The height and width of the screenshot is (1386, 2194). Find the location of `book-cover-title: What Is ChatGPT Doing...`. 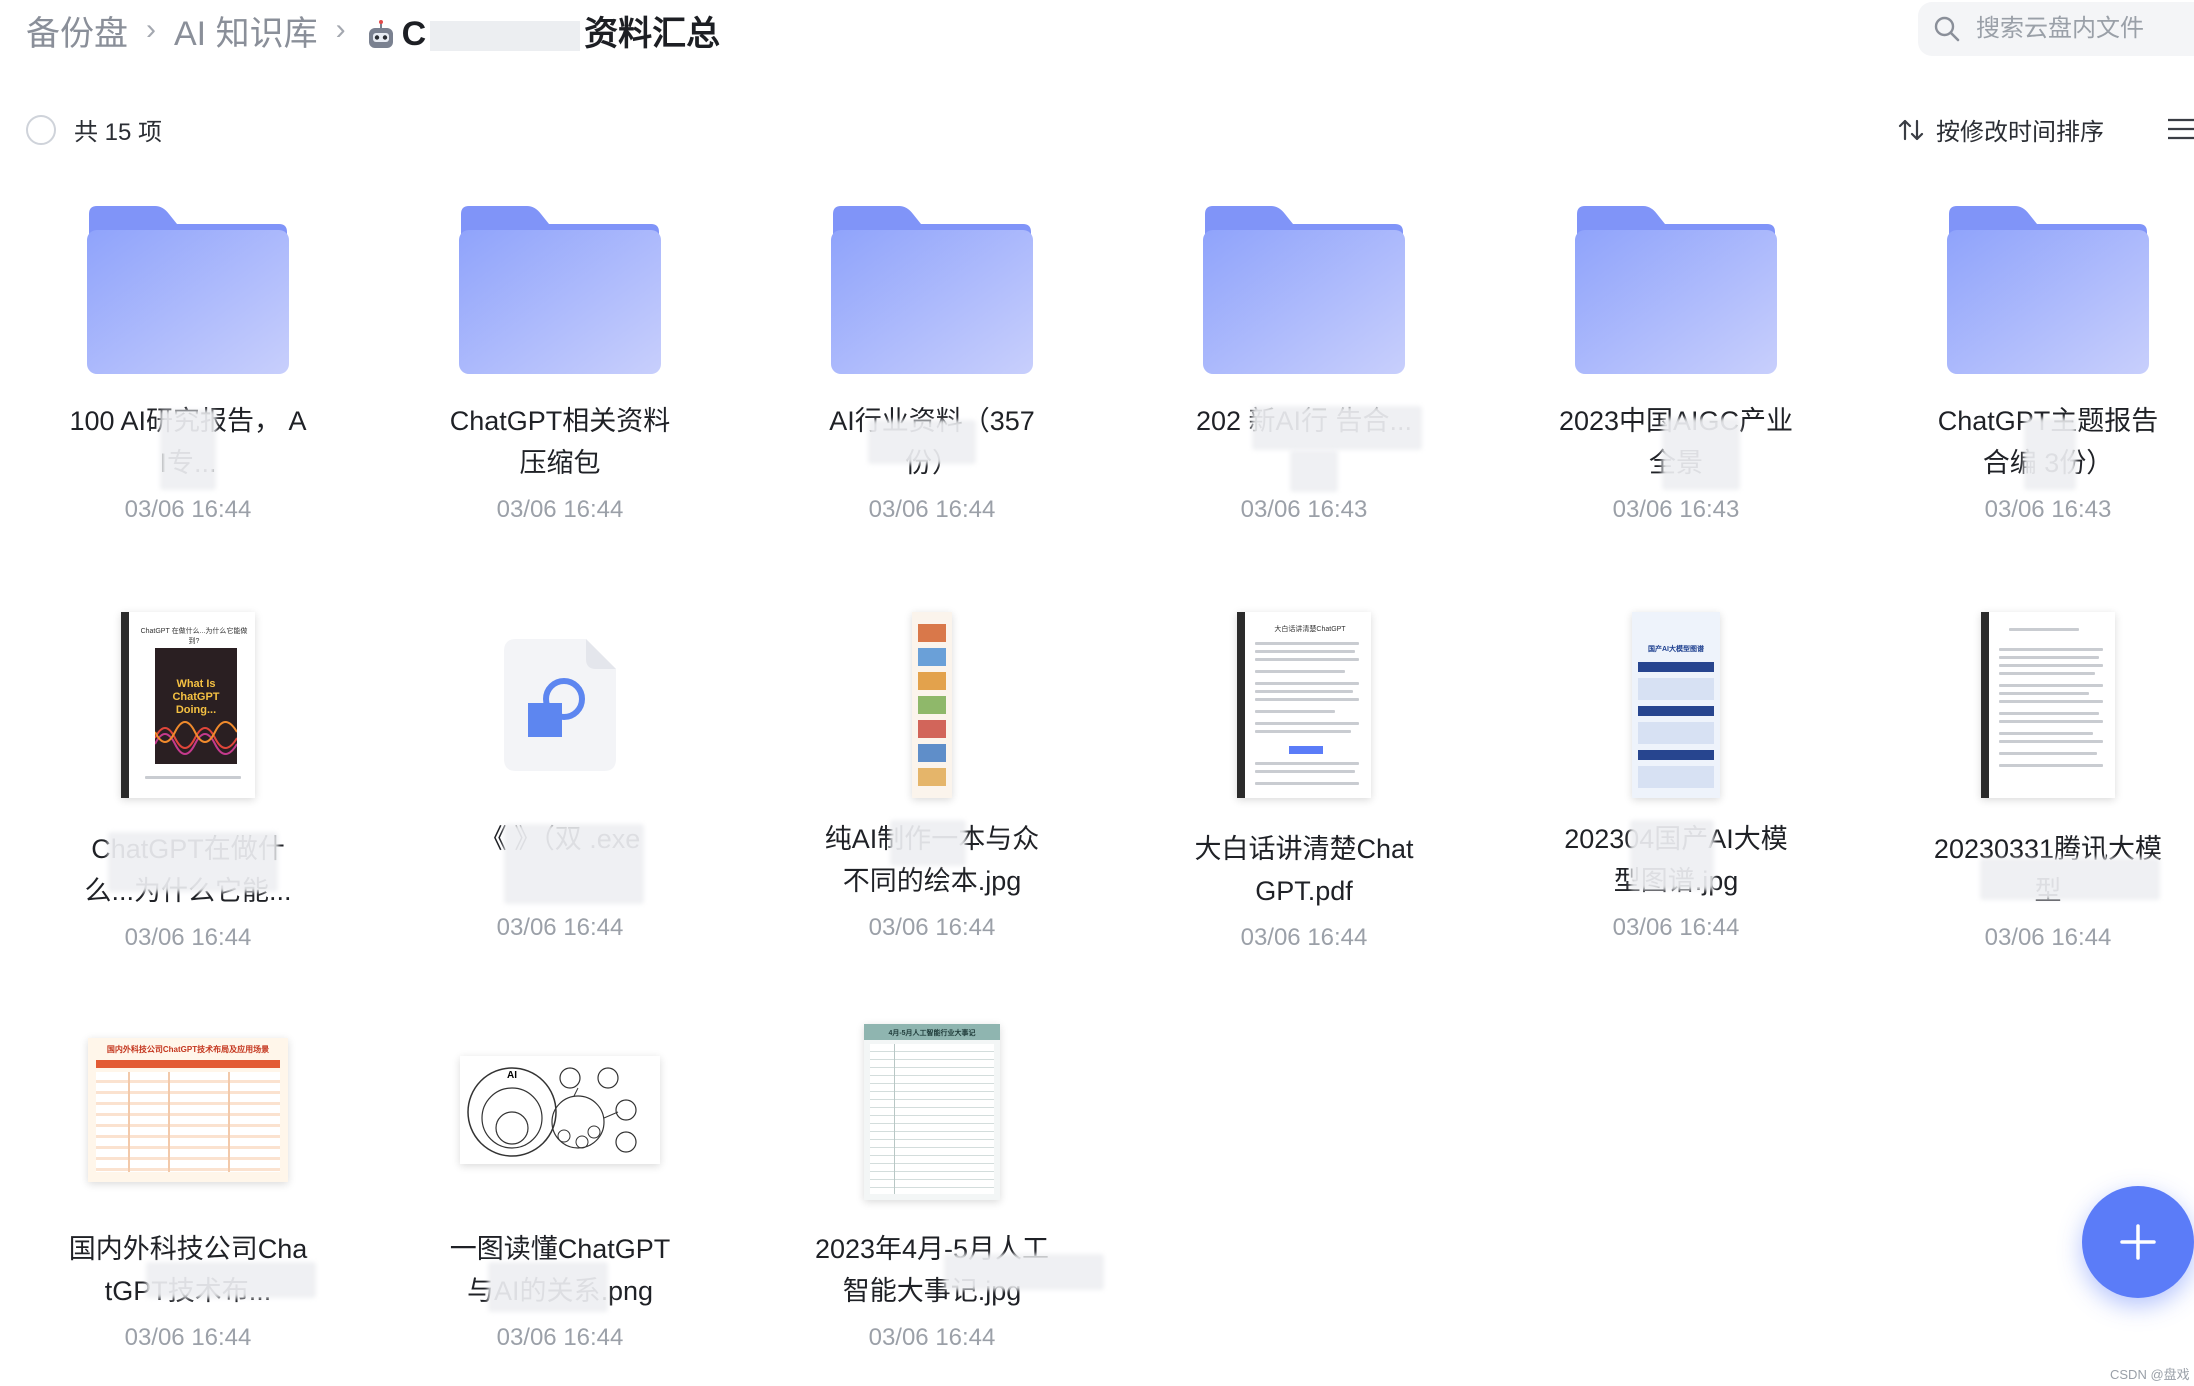

book-cover-title: What Is ChatGPT Doing... is located at coordinates (196, 697).